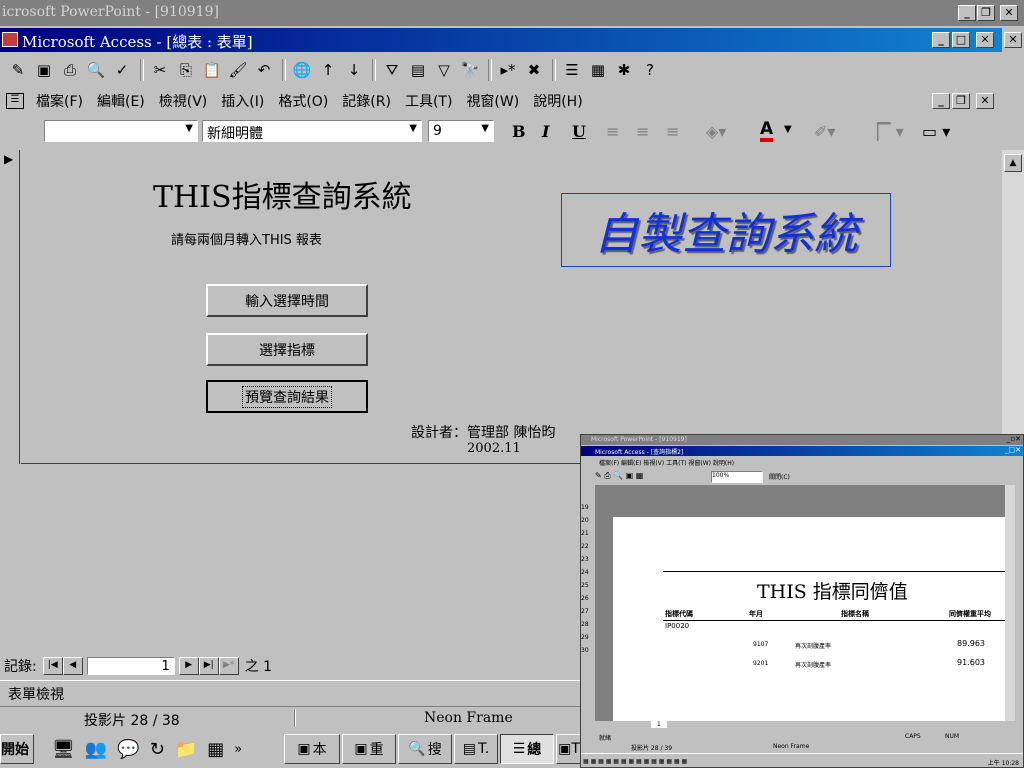 This screenshot has height=768, width=1024. What do you see at coordinates (1013, 163) in the screenshot?
I see `scroll-up-button: ▲` at bounding box center [1013, 163].